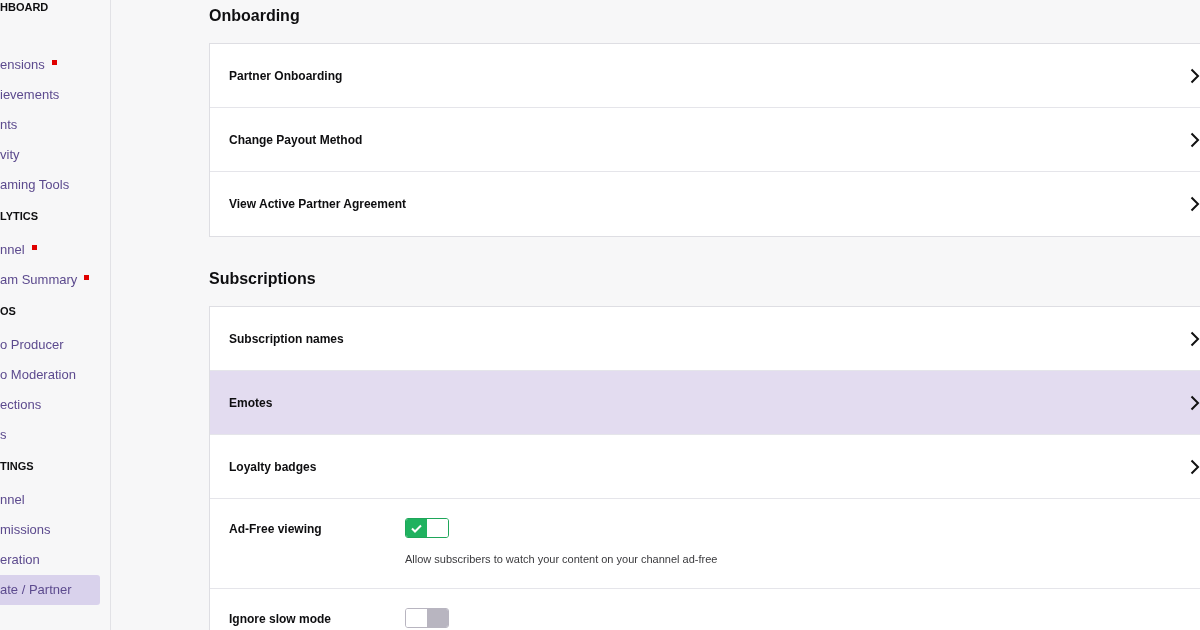 The image size is (1200, 630). What do you see at coordinates (273, 467) in the screenshot?
I see `link-label: Loyalty badges` at bounding box center [273, 467].